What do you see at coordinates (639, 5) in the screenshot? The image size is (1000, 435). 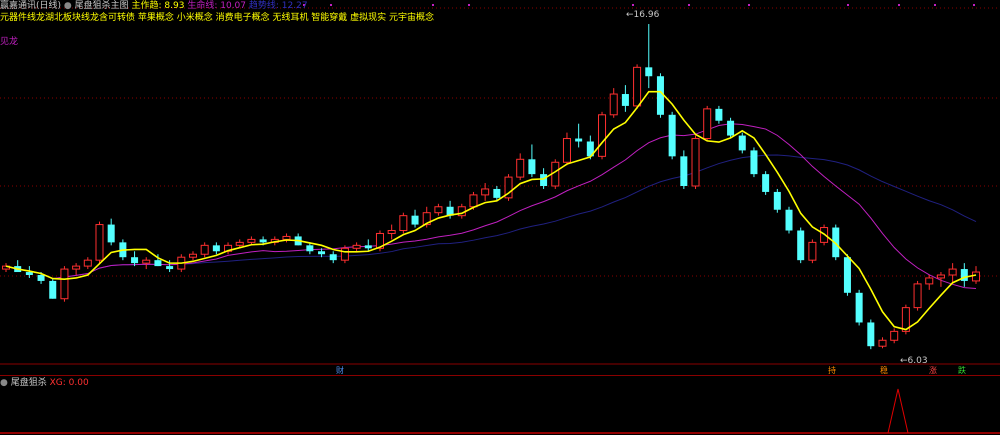 I see `top-dots-row` at bounding box center [639, 5].